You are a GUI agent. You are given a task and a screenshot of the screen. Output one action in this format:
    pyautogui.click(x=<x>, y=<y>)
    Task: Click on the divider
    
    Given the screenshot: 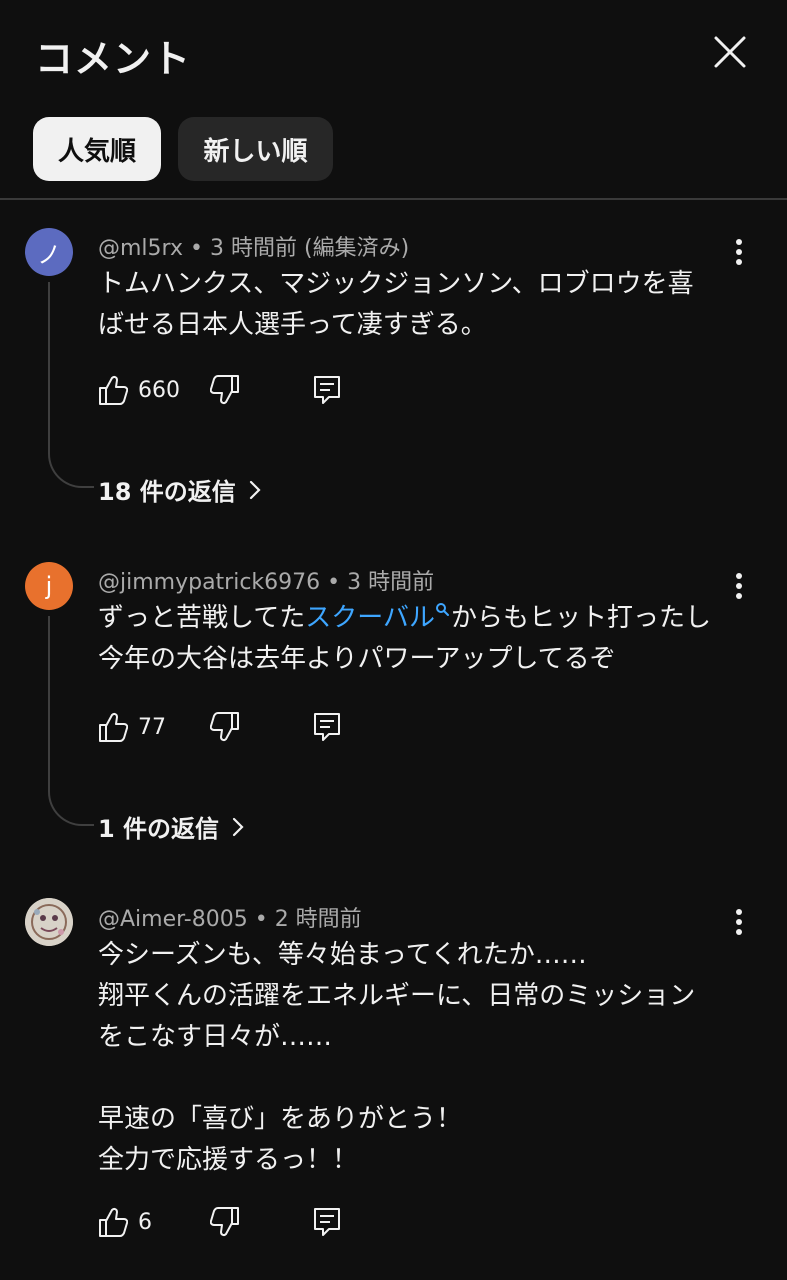 What is the action you would take?
    pyautogui.click(x=393, y=199)
    